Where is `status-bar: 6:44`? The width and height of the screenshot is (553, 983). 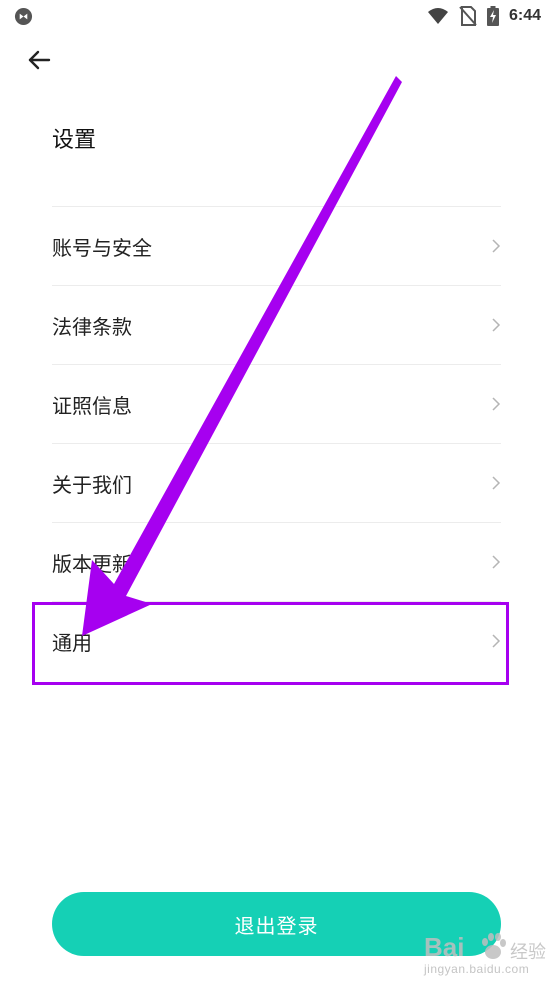 status-bar: 6:44 is located at coordinates (276, 17).